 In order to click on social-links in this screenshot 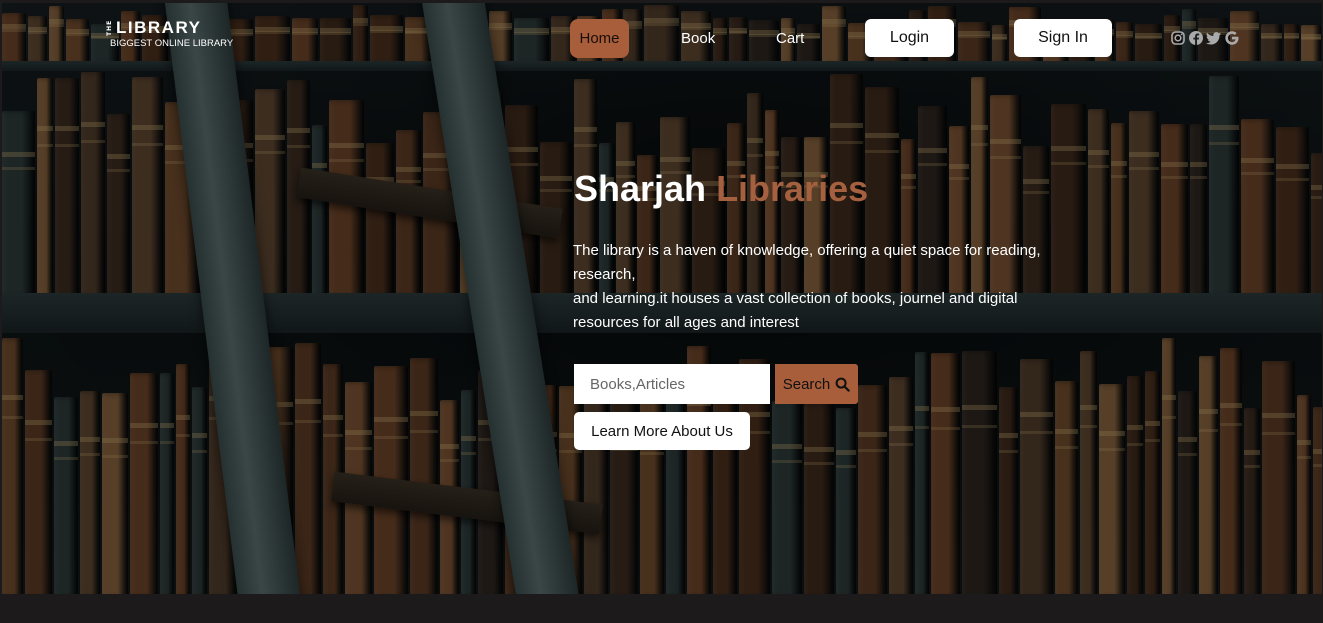, I will do `click(1205, 38)`.